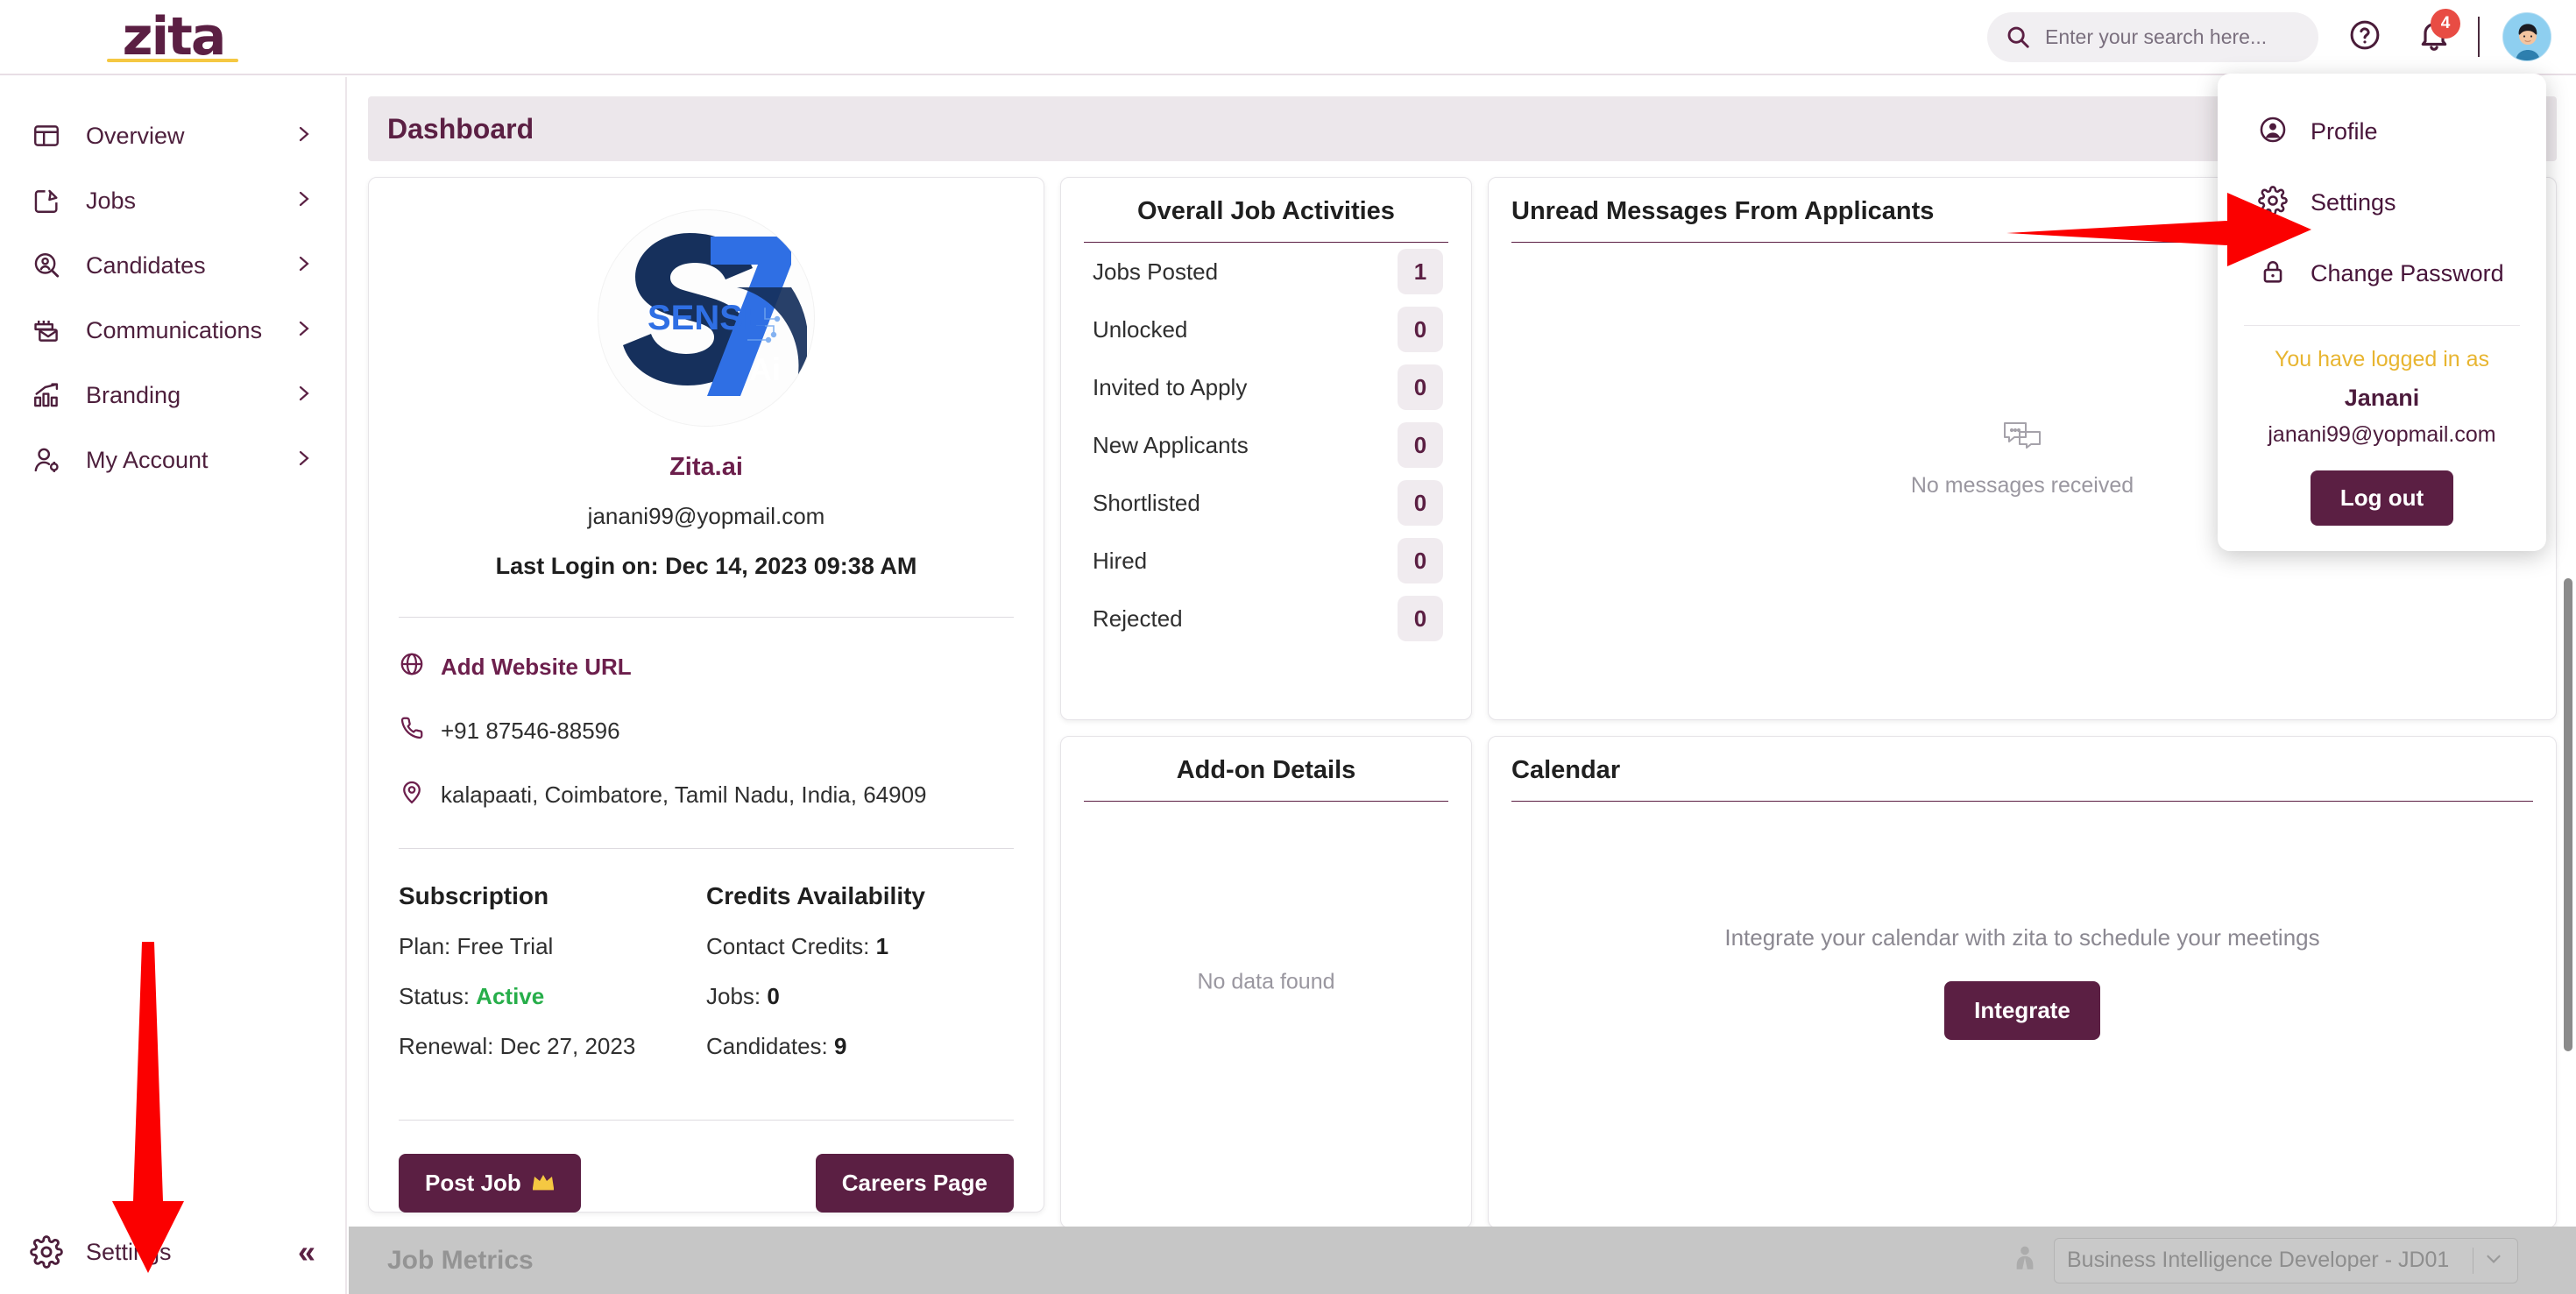 The width and height of the screenshot is (2576, 1294). Describe the element at coordinates (706, 731) in the screenshot. I see `company-phone-row: +91 87546-88596` at that location.